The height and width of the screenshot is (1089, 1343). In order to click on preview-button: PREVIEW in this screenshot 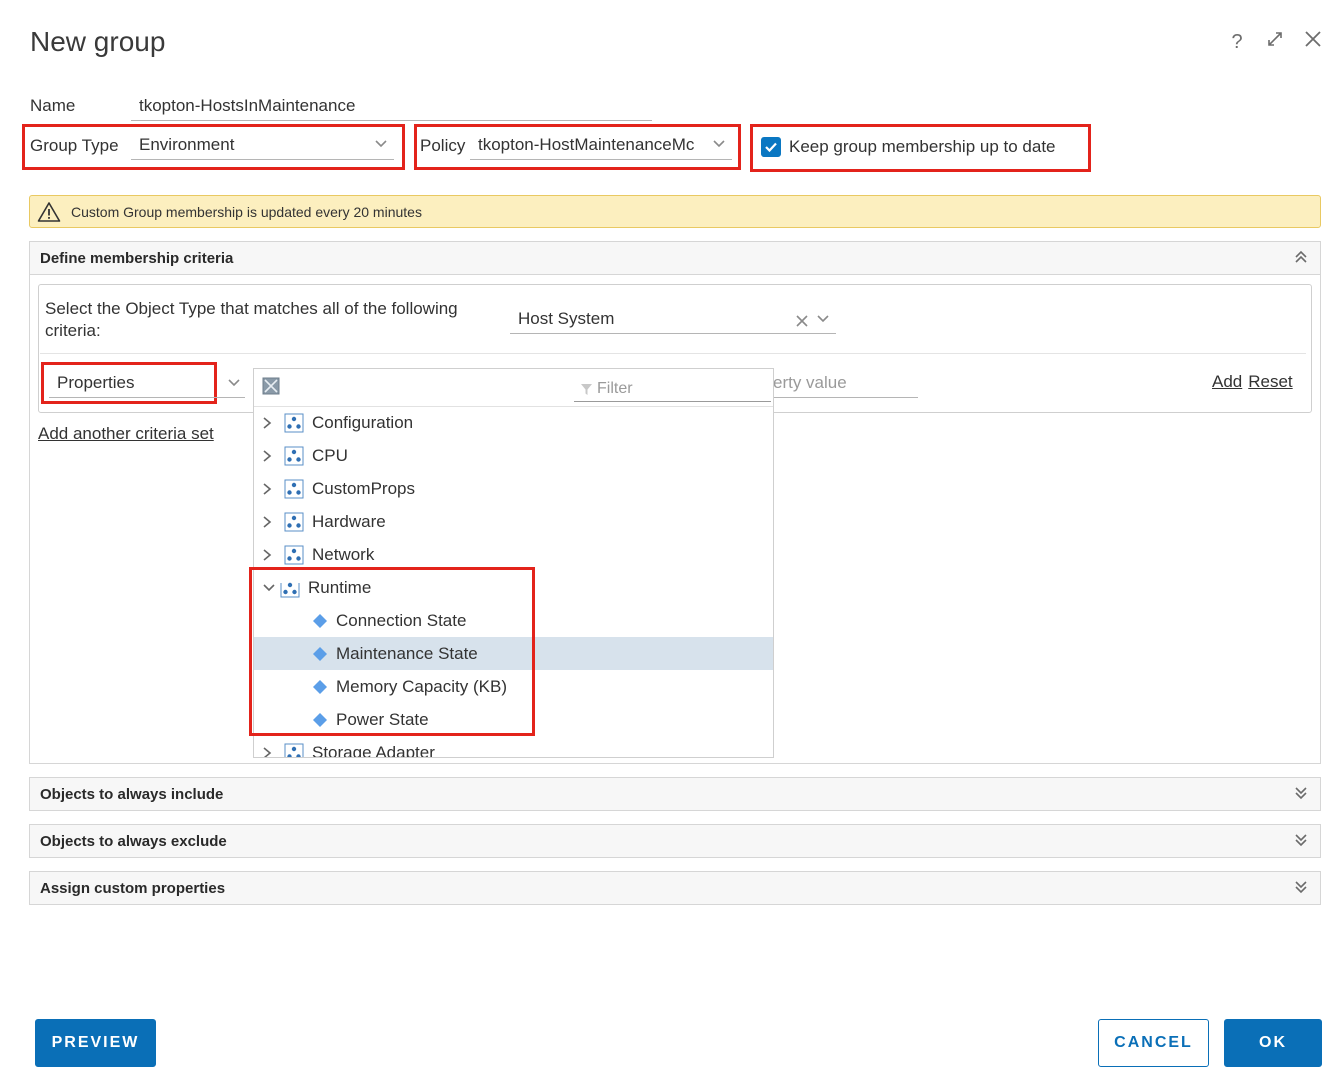, I will do `click(95, 1043)`.